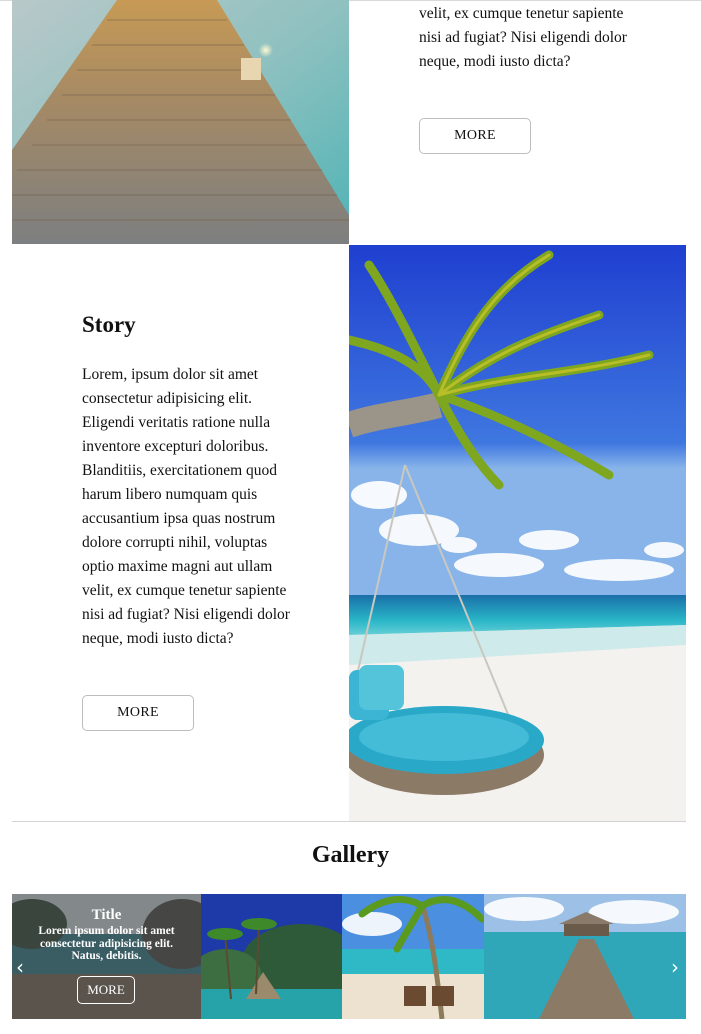 The width and height of the screenshot is (701, 1034). I want to click on chevron-right-icon: ›, so click(675, 967).